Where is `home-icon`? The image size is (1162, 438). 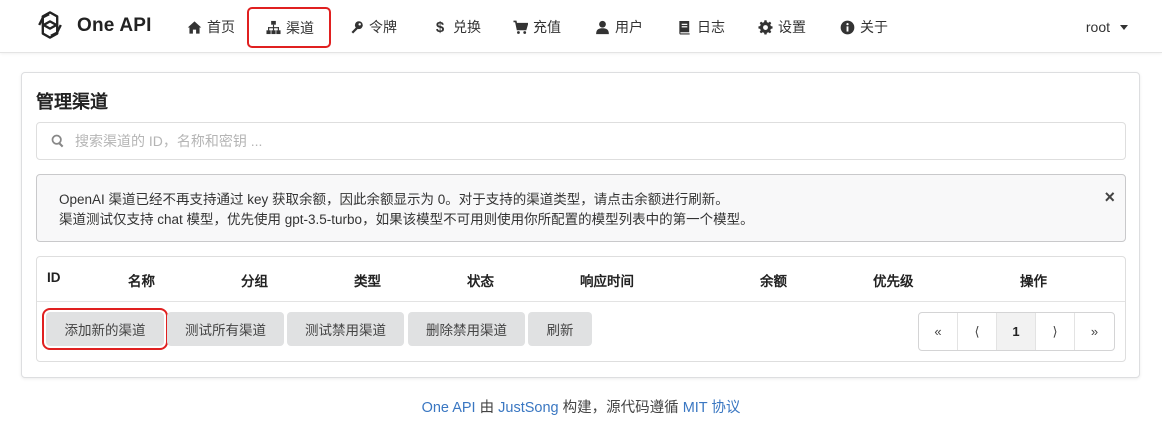 home-icon is located at coordinates (194, 27).